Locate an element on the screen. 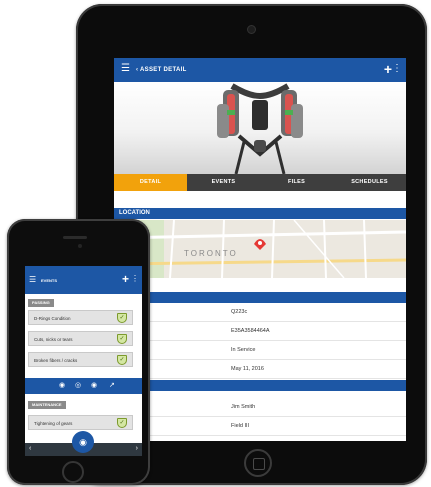  list-item-label: Cuts, nicks or tears is located at coordinates (53, 339).